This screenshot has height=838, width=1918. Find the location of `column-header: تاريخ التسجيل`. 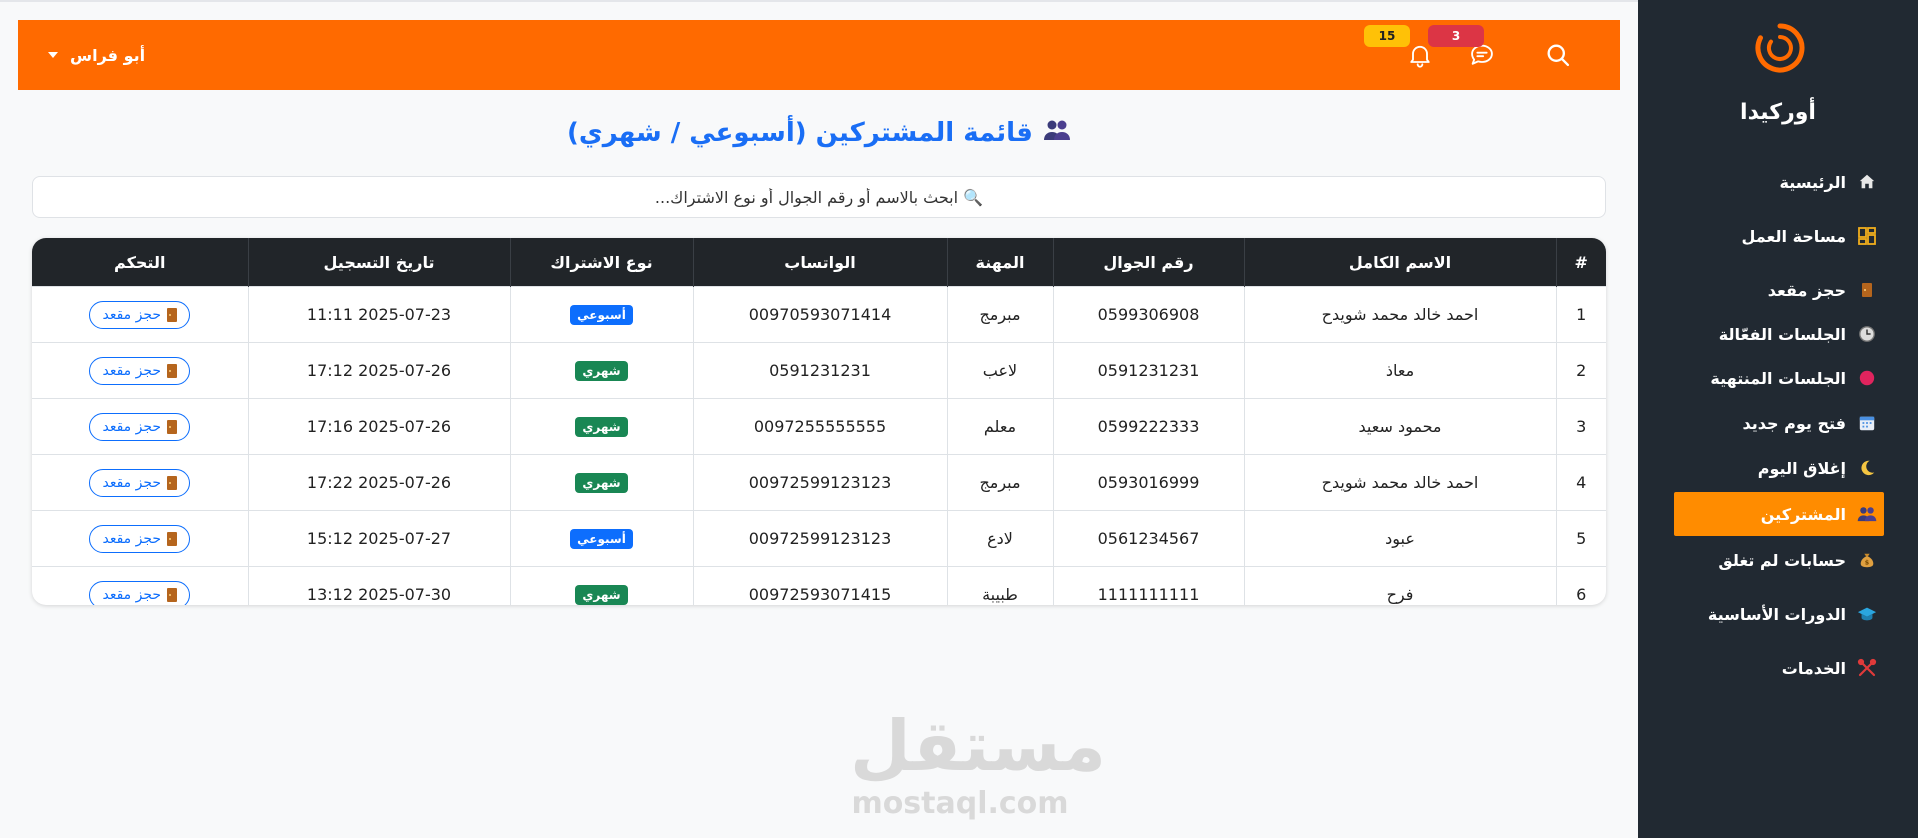

column-header: تاريخ التسجيل is located at coordinates (378, 262).